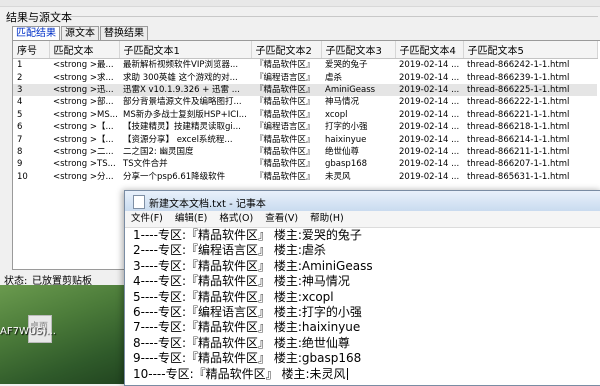  I want to click on notepad-line: 8----专区:『精品软件区』 楼主:绝世仙尊, so click(362, 343).